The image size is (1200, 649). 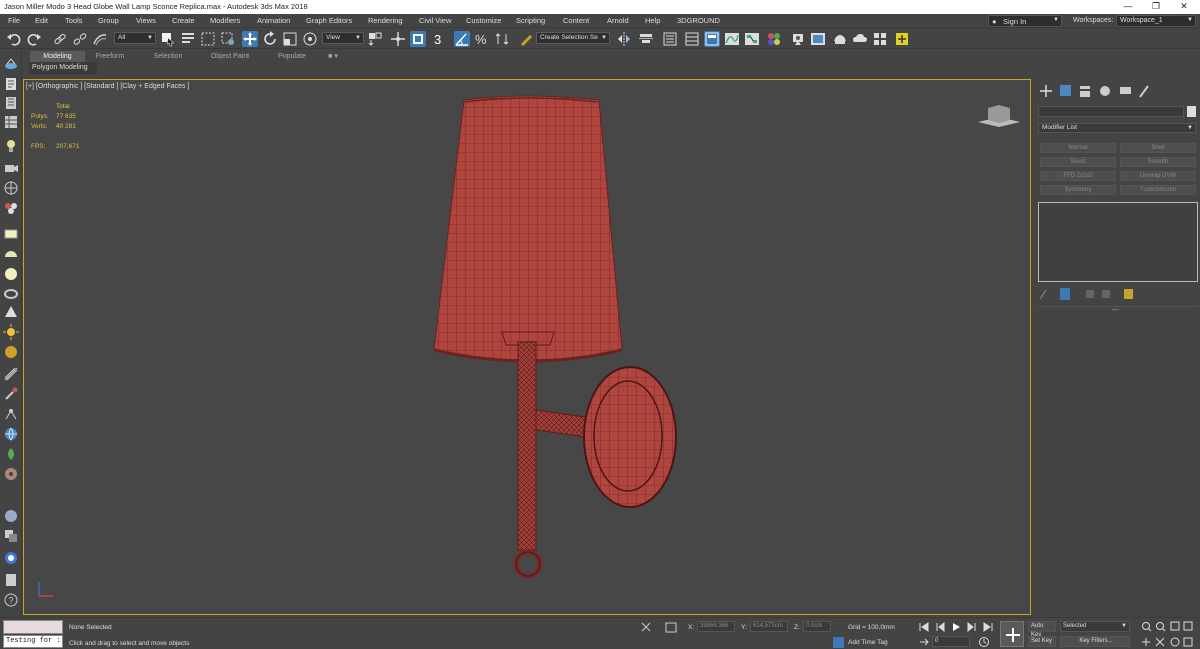 What do you see at coordinates (11, 414) in the screenshot?
I see `bones-icon` at bounding box center [11, 414].